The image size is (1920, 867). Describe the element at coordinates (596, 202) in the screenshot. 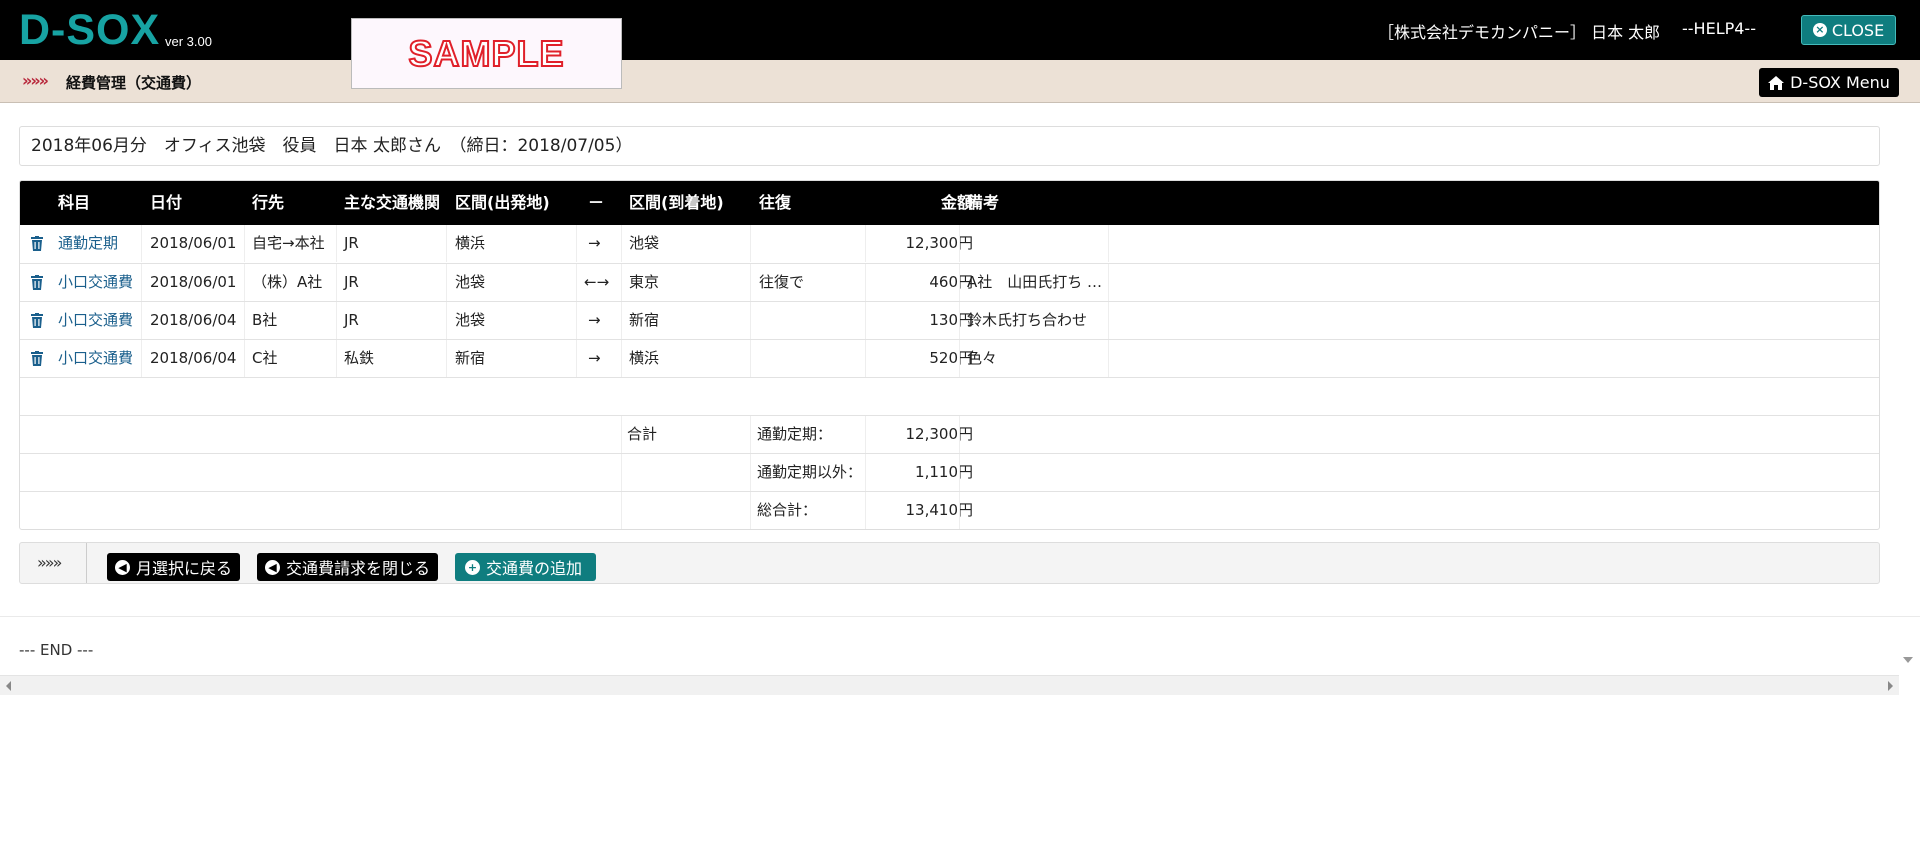

I see `col-arrow: －` at that location.